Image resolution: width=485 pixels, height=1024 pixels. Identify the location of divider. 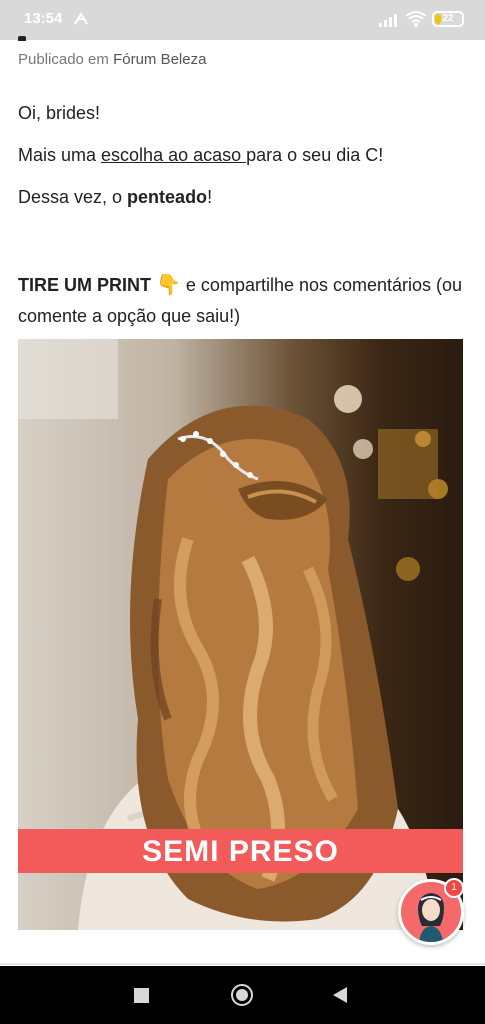
(242, 964).